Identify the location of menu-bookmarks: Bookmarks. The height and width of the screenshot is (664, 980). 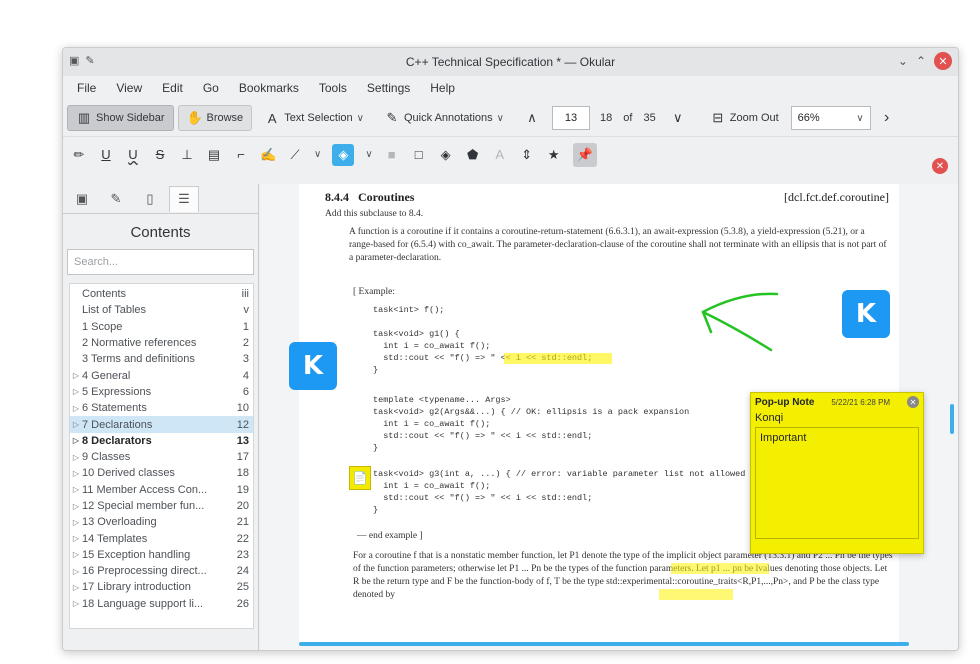
(269, 88).